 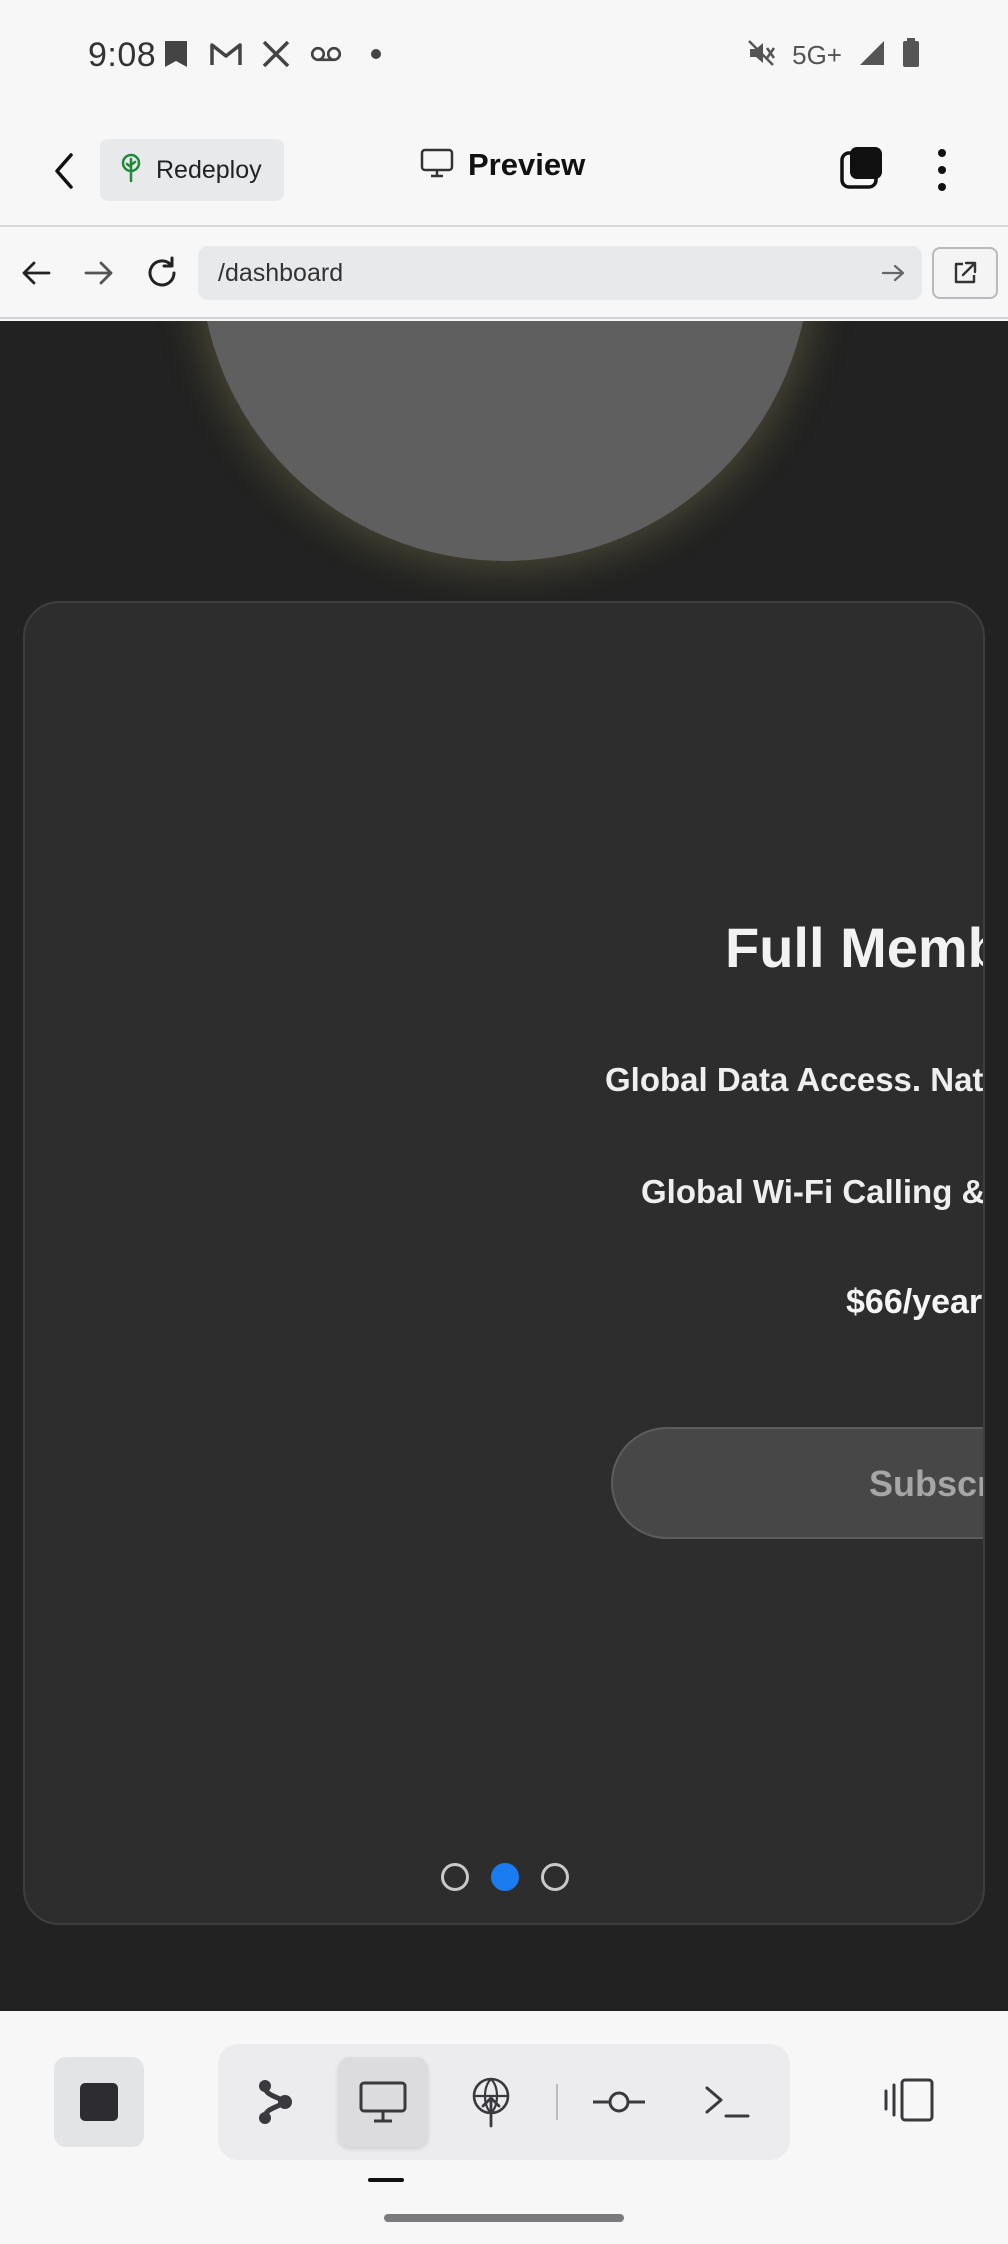 I want to click on notification-icons, so click(x=276, y=54).